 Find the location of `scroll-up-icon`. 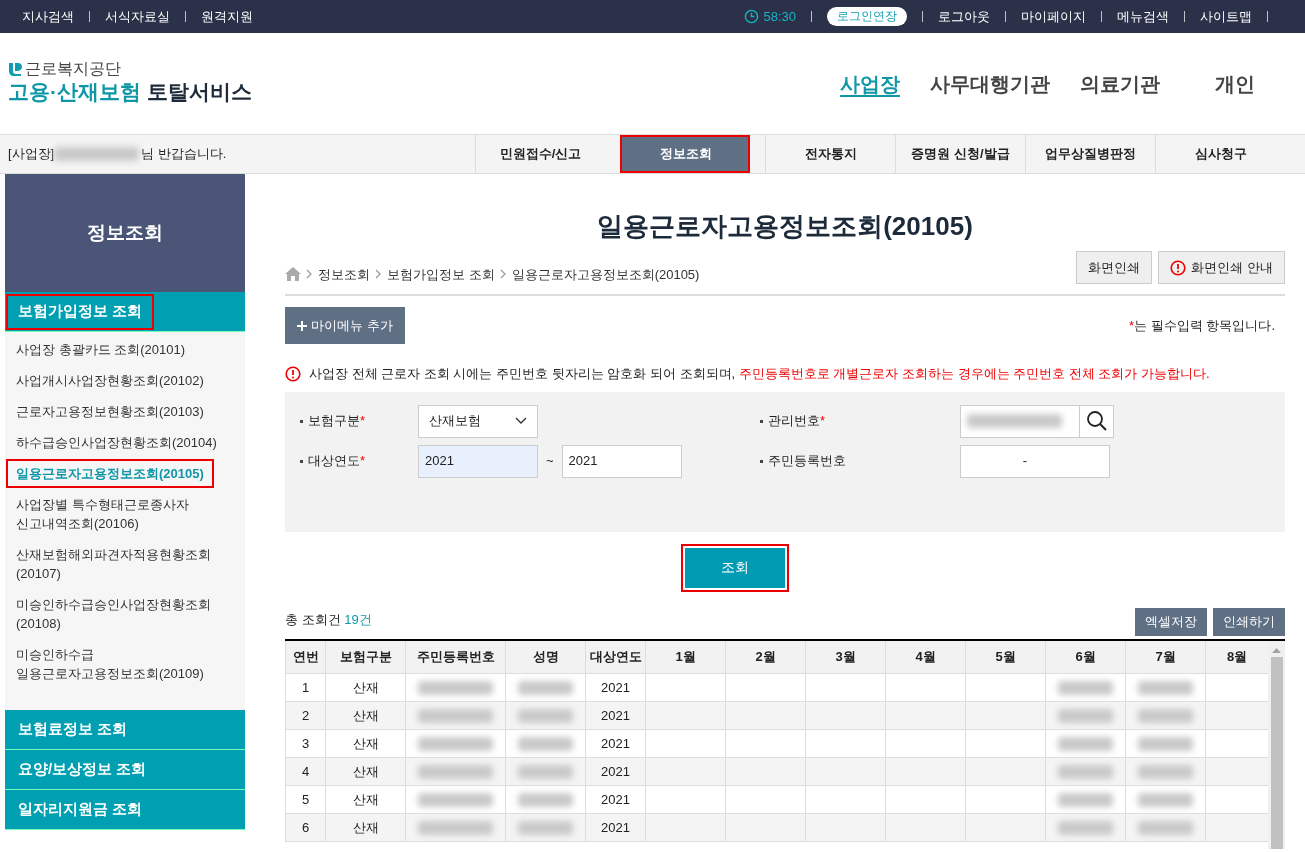

scroll-up-icon is located at coordinates (1276, 649).